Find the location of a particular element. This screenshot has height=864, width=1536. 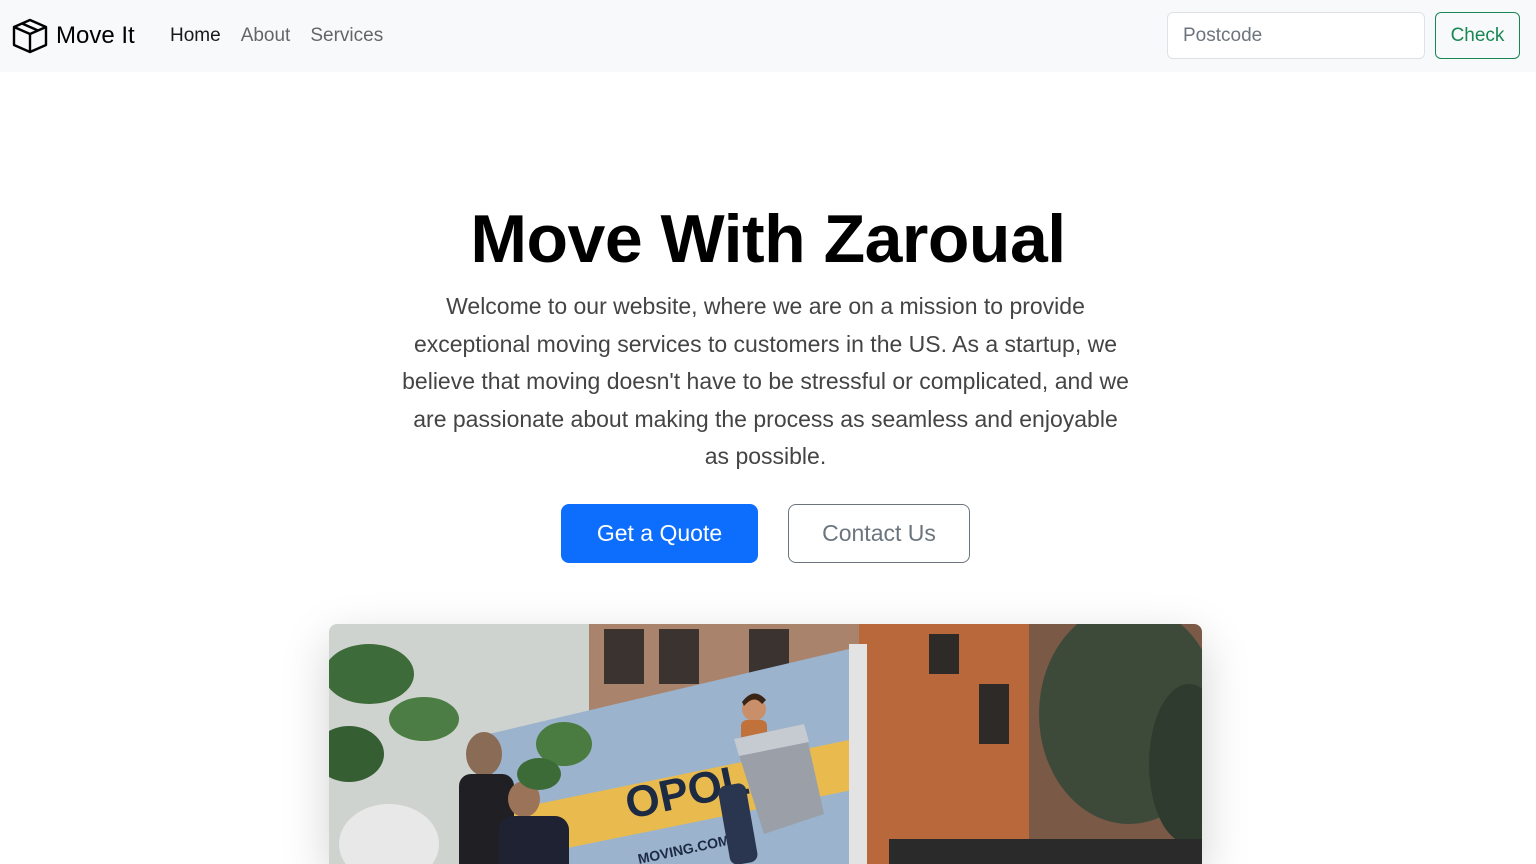

nav-links: Home About Services is located at coordinates (276, 36).